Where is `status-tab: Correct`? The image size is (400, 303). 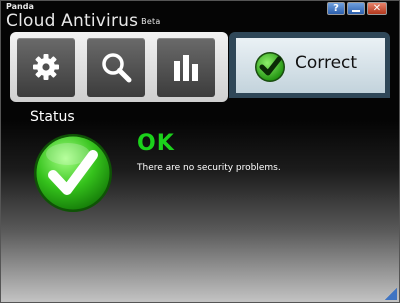
status-tab: Correct is located at coordinates (309, 65).